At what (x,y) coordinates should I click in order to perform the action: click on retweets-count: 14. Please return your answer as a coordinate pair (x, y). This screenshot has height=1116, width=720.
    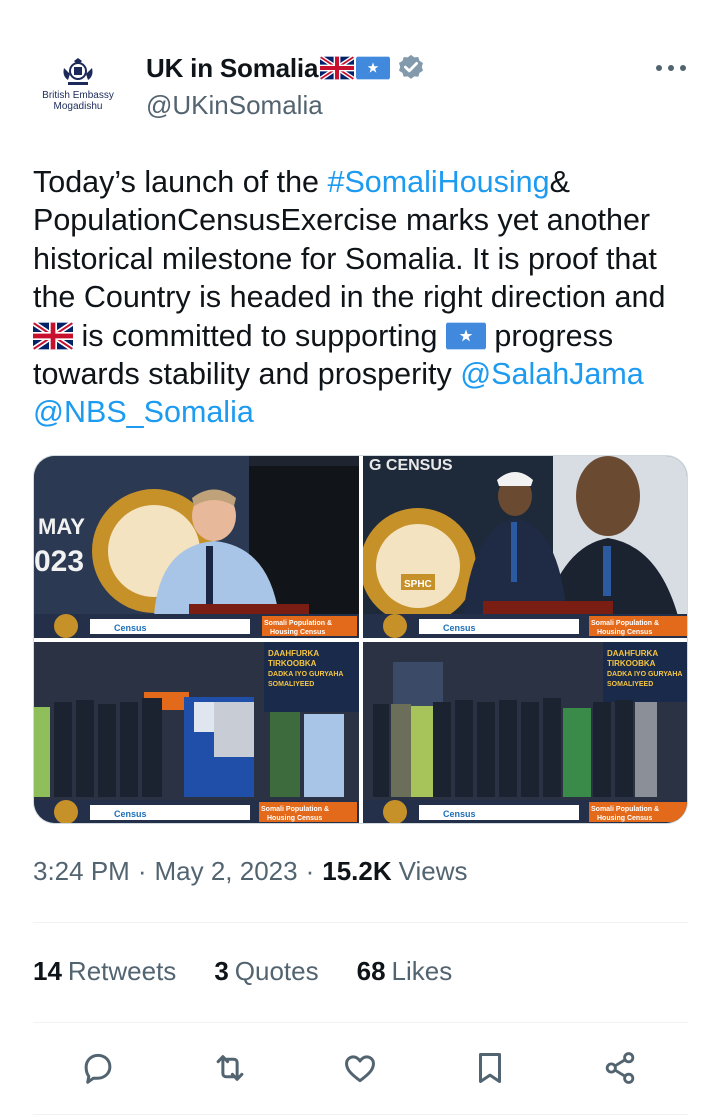
    Looking at the image, I should click on (47, 971).